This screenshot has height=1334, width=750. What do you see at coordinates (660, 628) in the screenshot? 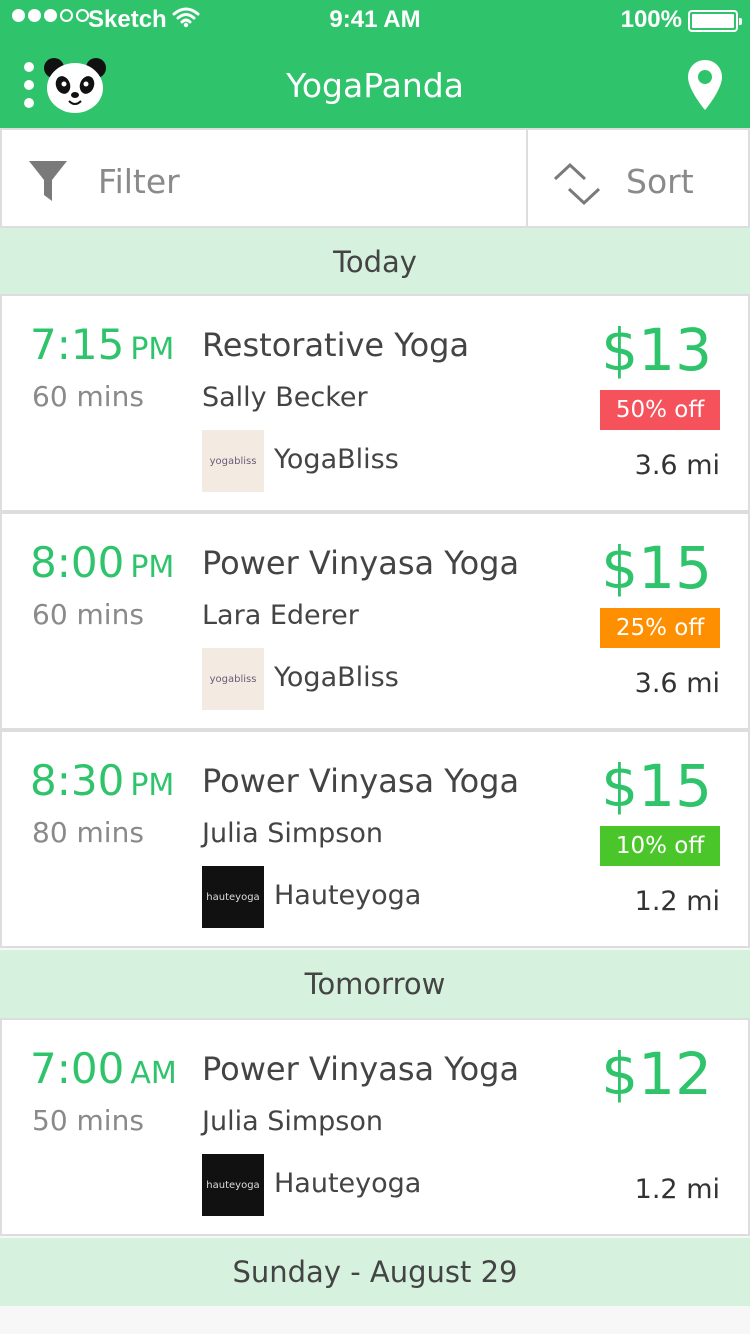
I see `discount-badge: 25% off` at bounding box center [660, 628].